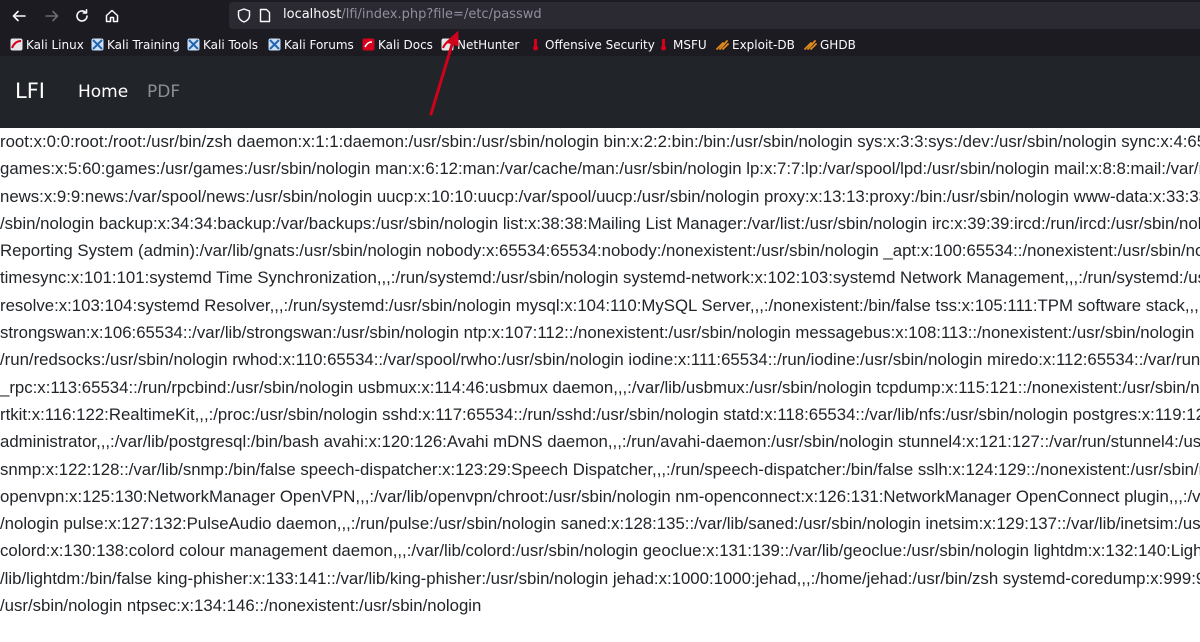 Image resolution: width=1200 pixels, height=642 pixels. Describe the element at coordinates (231, 44) in the screenshot. I see `bookmark-label: Kali Tools` at that location.